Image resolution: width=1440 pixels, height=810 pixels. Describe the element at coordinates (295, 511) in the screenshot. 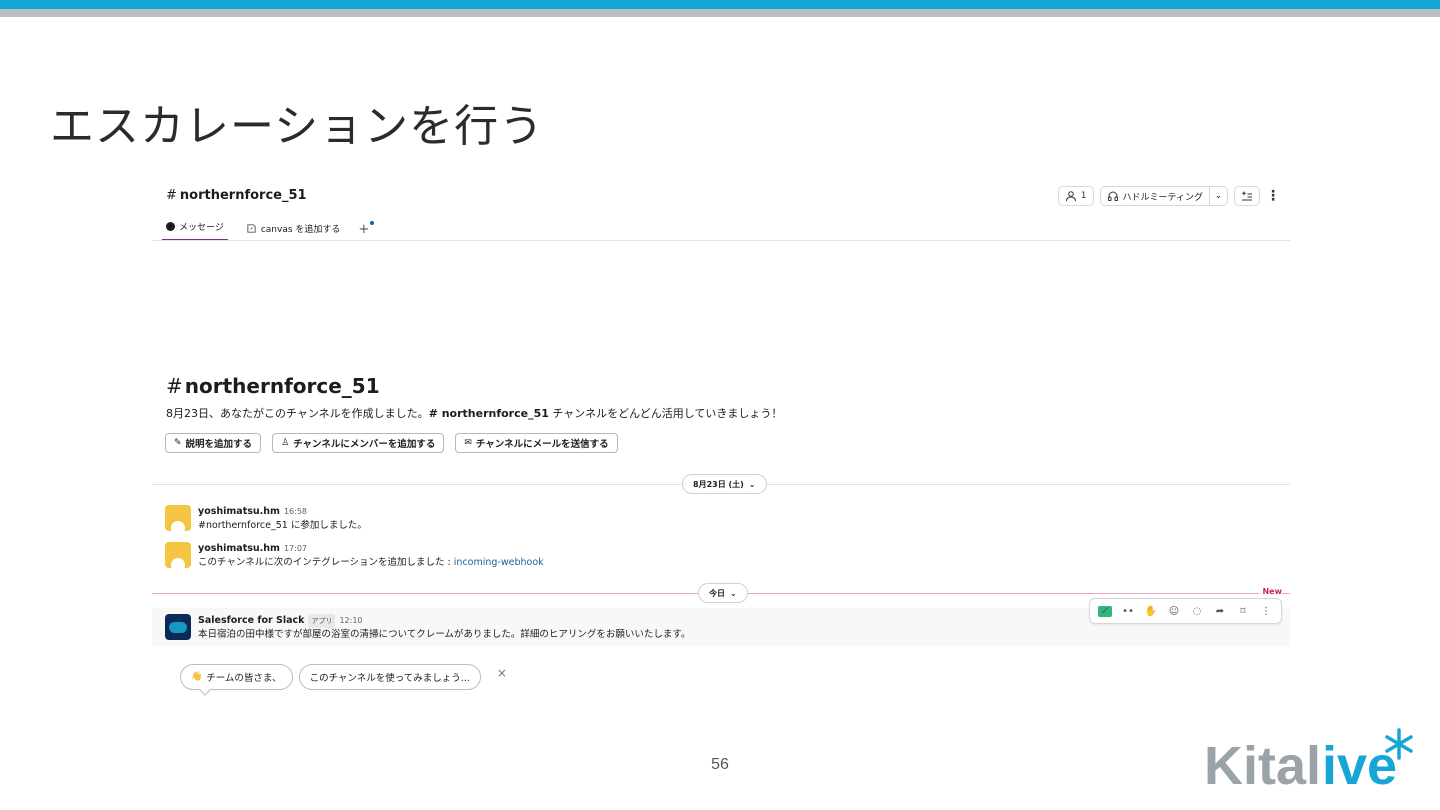

I see `message-time: 16:58` at that location.